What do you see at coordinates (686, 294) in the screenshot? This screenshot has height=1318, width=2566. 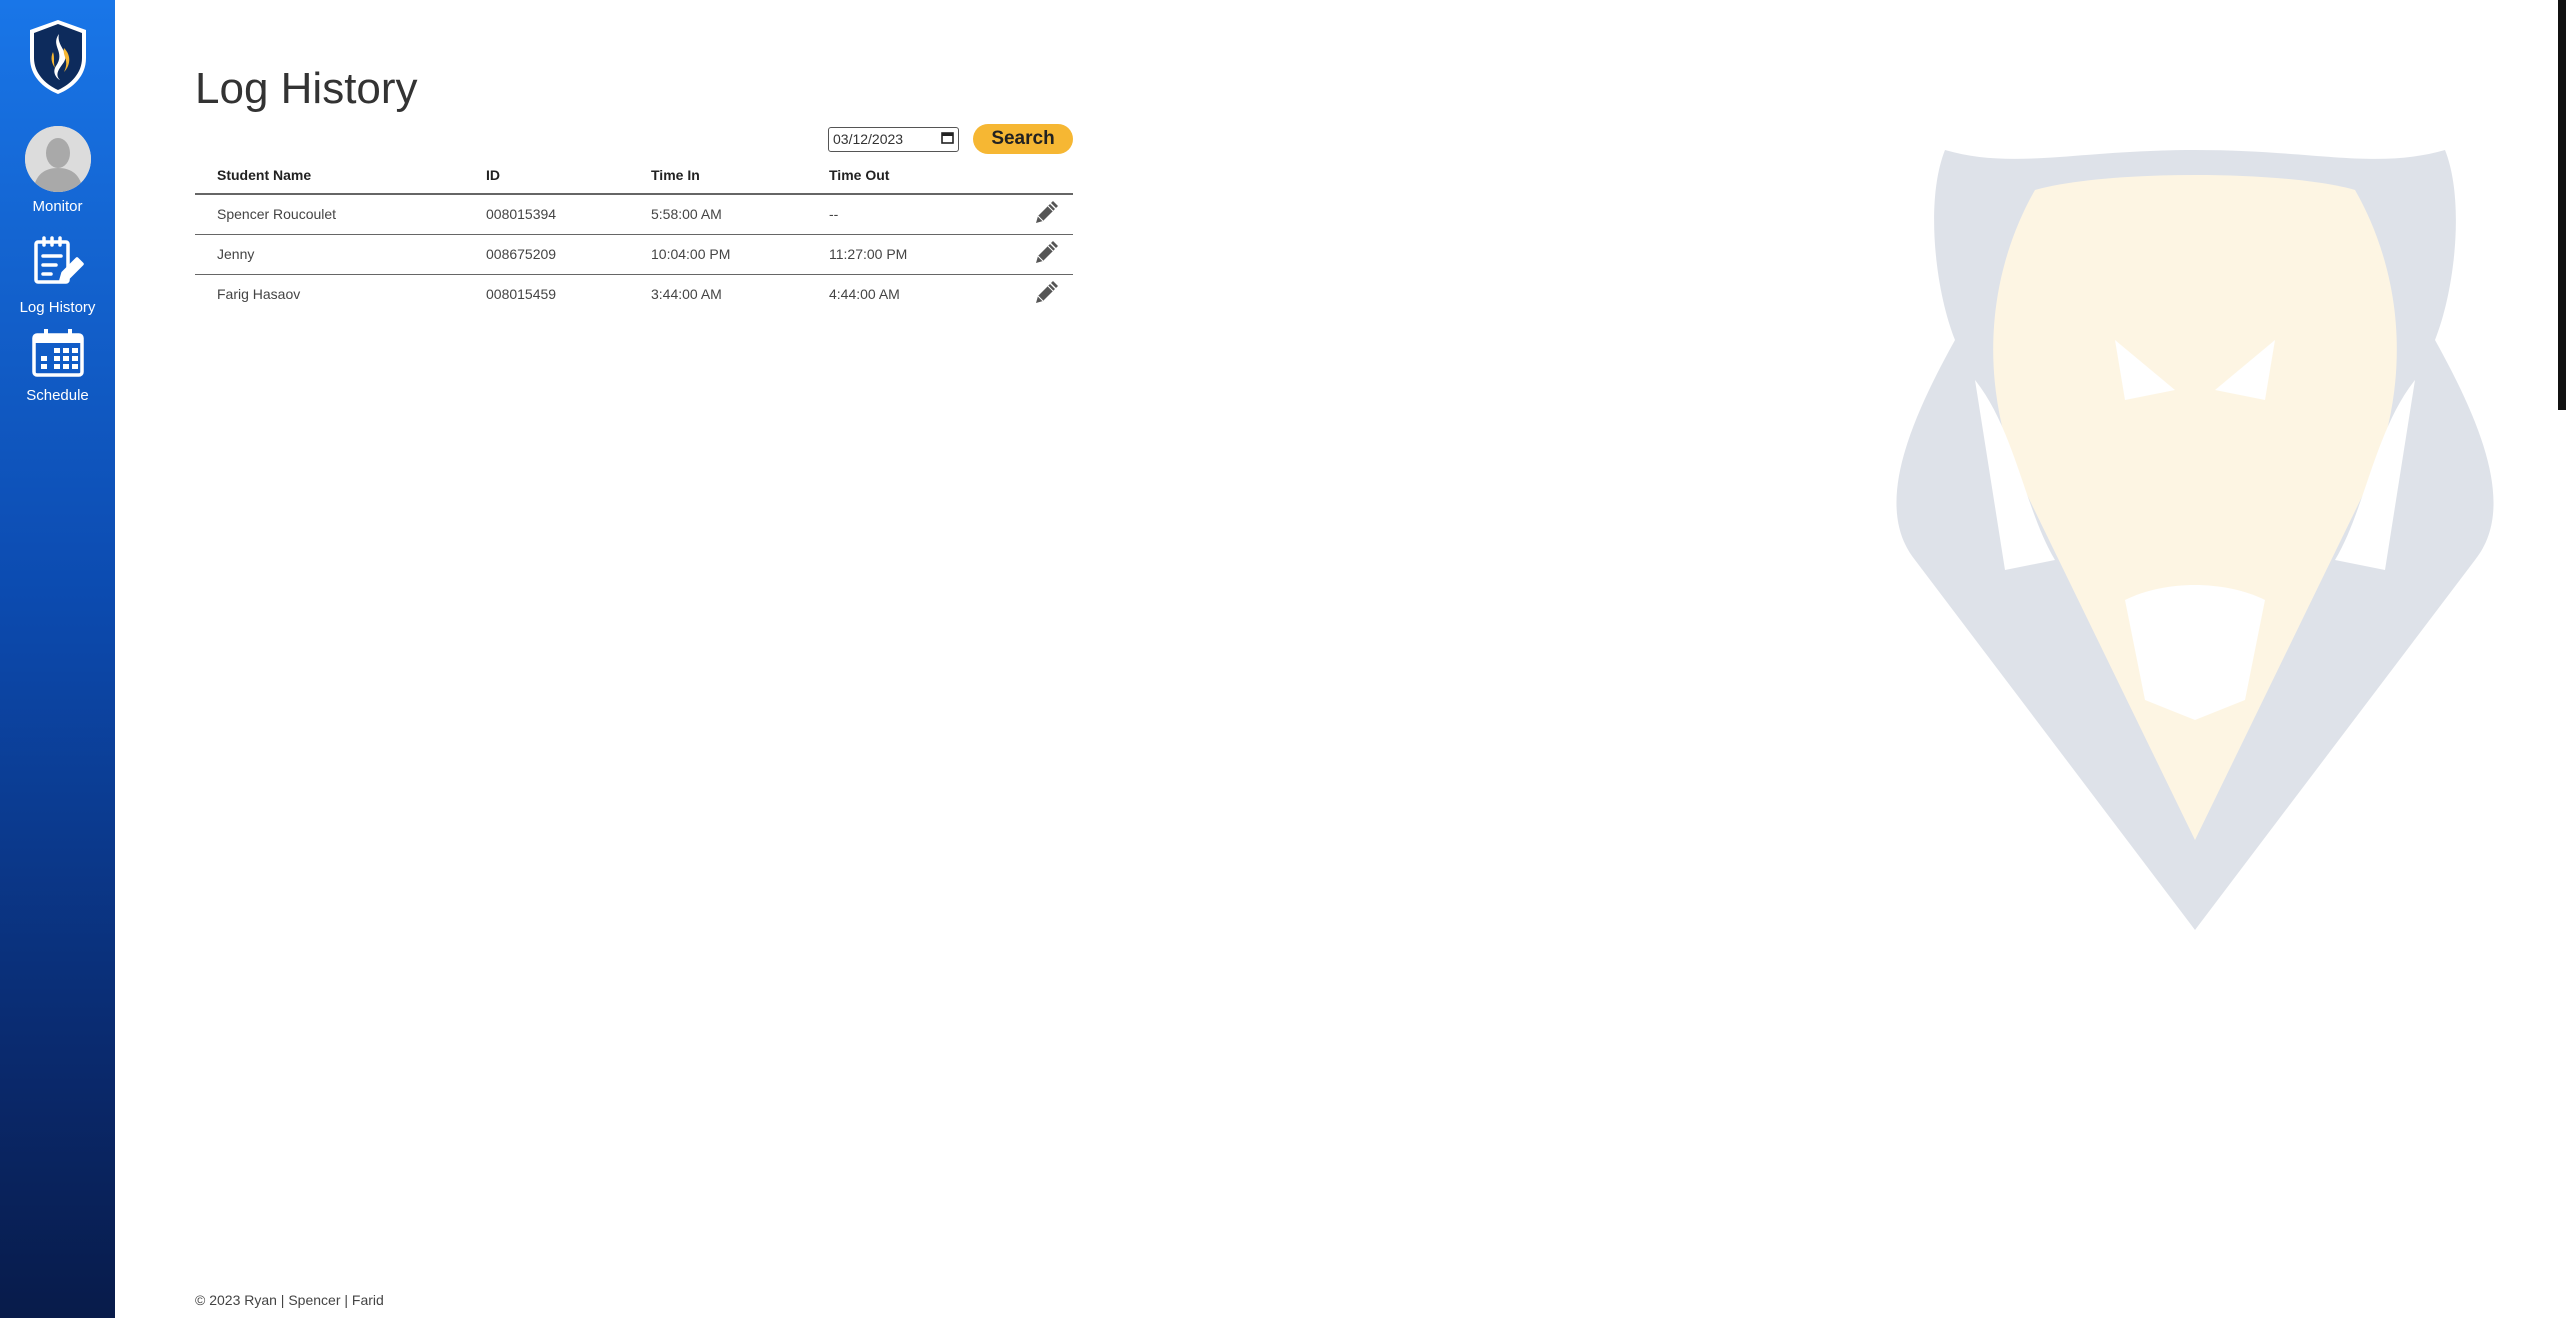 I see `cell-time-in: 3:44:00 AM` at bounding box center [686, 294].